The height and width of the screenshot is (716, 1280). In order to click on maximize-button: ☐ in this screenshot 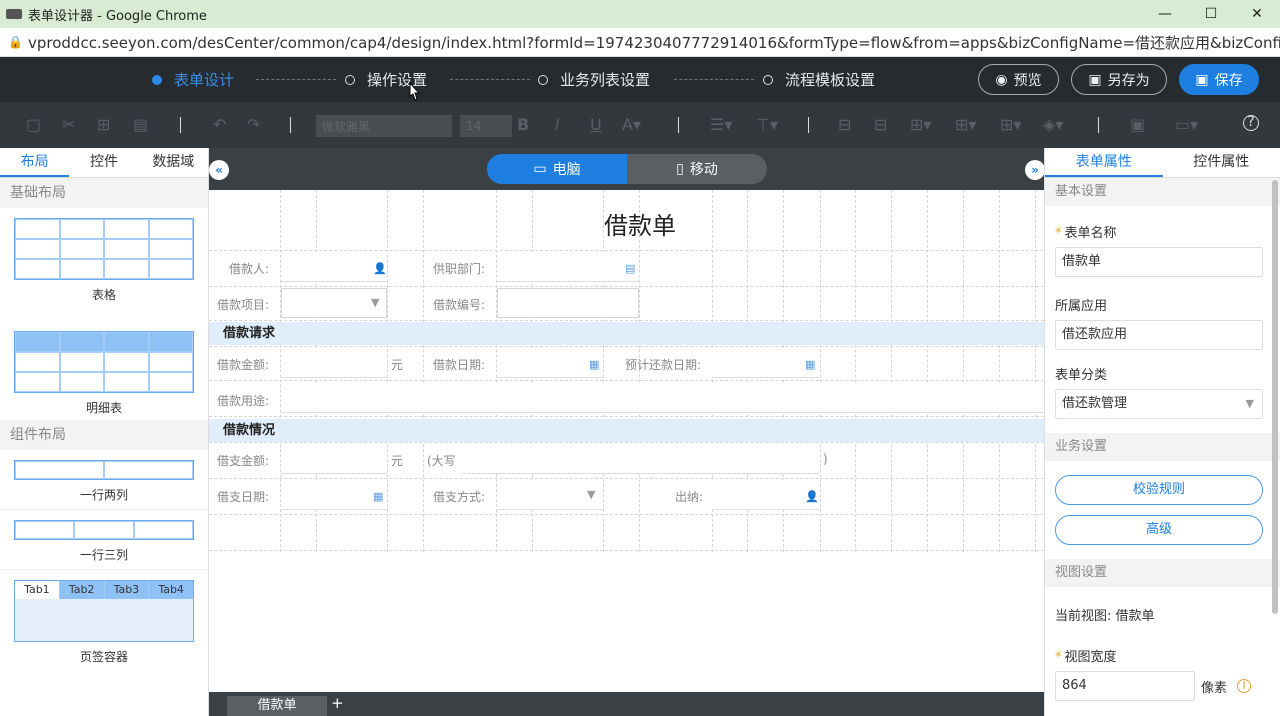, I will do `click(1211, 14)`.